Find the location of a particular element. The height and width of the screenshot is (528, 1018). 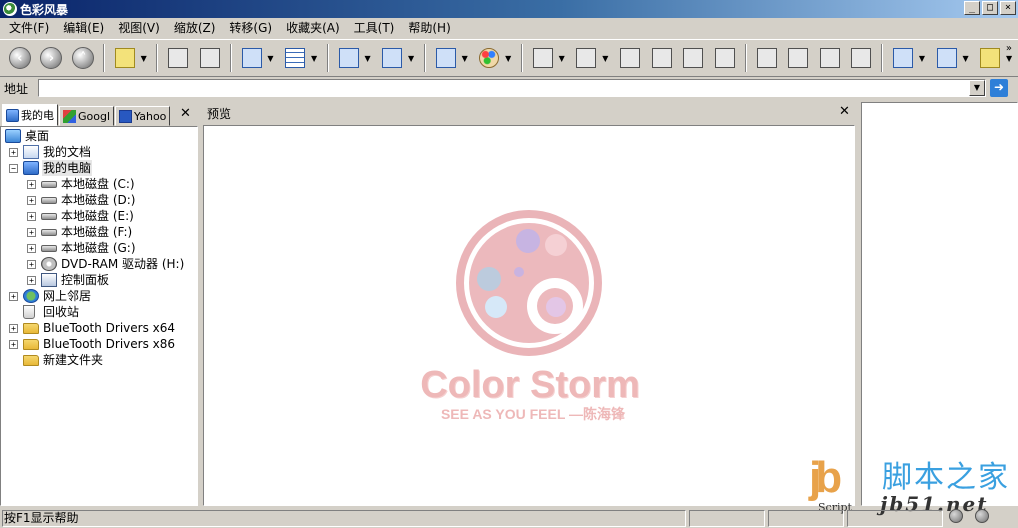

app-icon is located at coordinates (10, 9).